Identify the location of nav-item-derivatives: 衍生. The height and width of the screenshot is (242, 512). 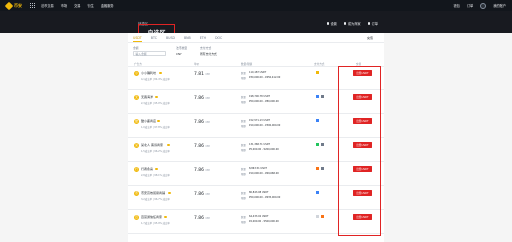
(91, 5).